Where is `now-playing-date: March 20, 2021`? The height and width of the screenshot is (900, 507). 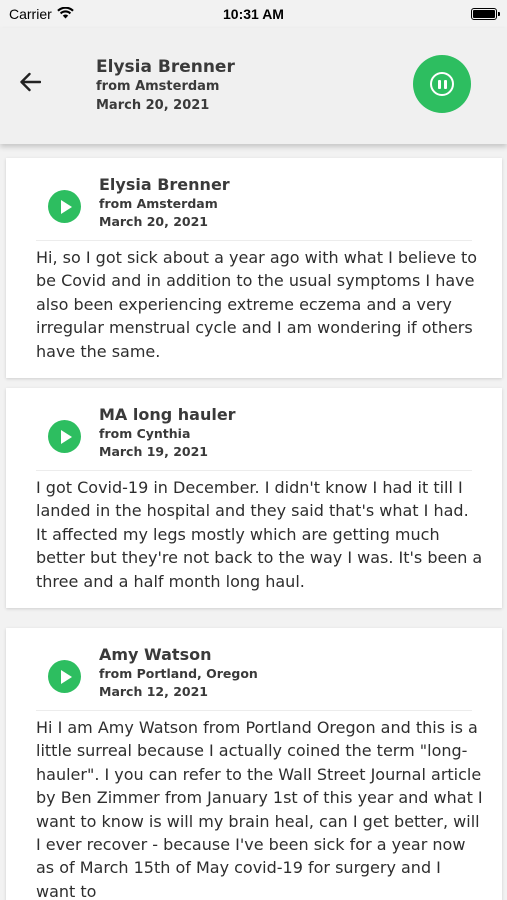
now-playing-date: March 20, 2021 is located at coordinates (153, 105).